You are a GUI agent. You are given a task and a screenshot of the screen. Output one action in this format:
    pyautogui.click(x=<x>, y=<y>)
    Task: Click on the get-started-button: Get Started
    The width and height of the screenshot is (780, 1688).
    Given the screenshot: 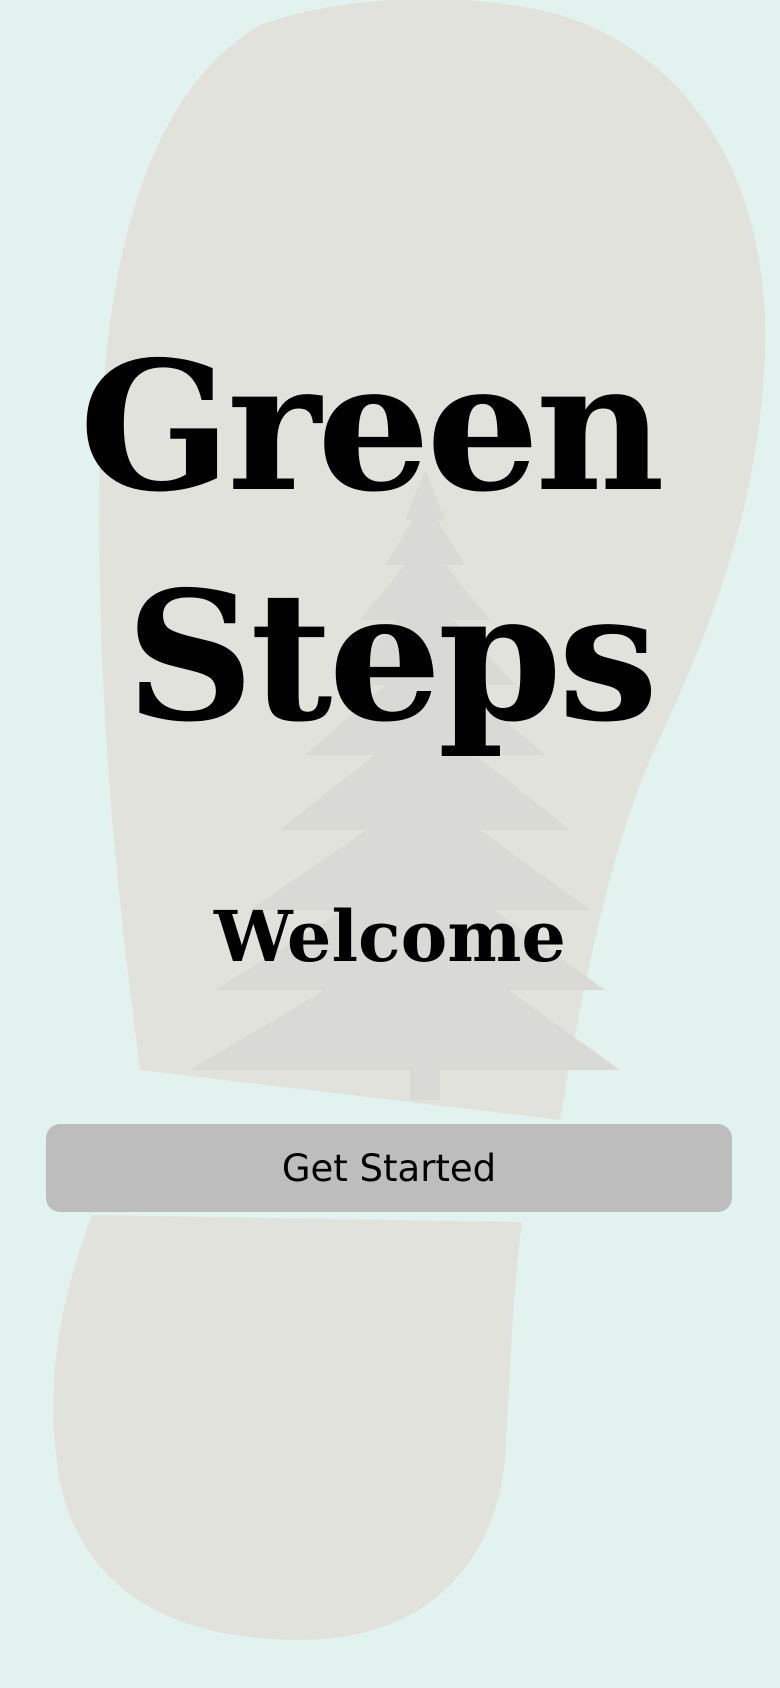 What is the action you would take?
    pyautogui.click(x=389, y=1168)
    